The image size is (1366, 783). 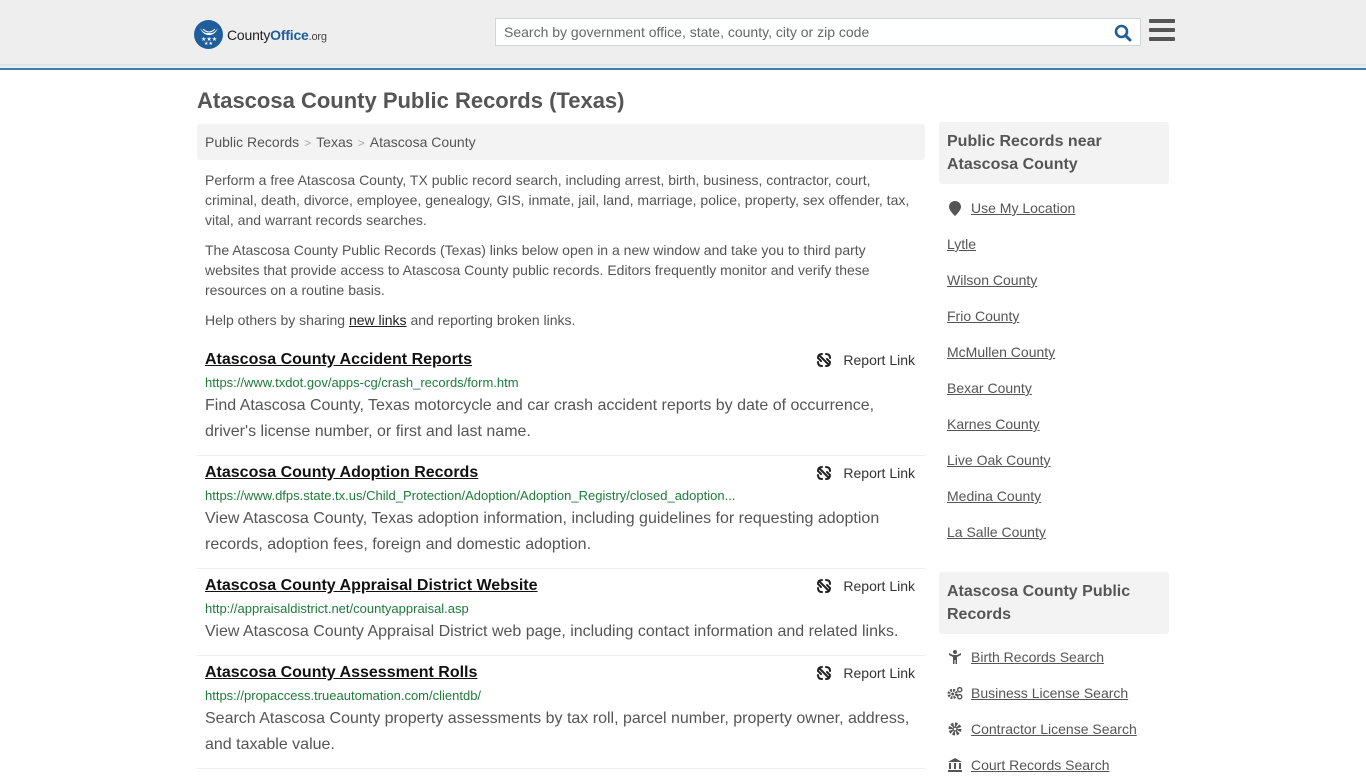 I want to click on nearby-item: Lytle, so click(x=1058, y=244).